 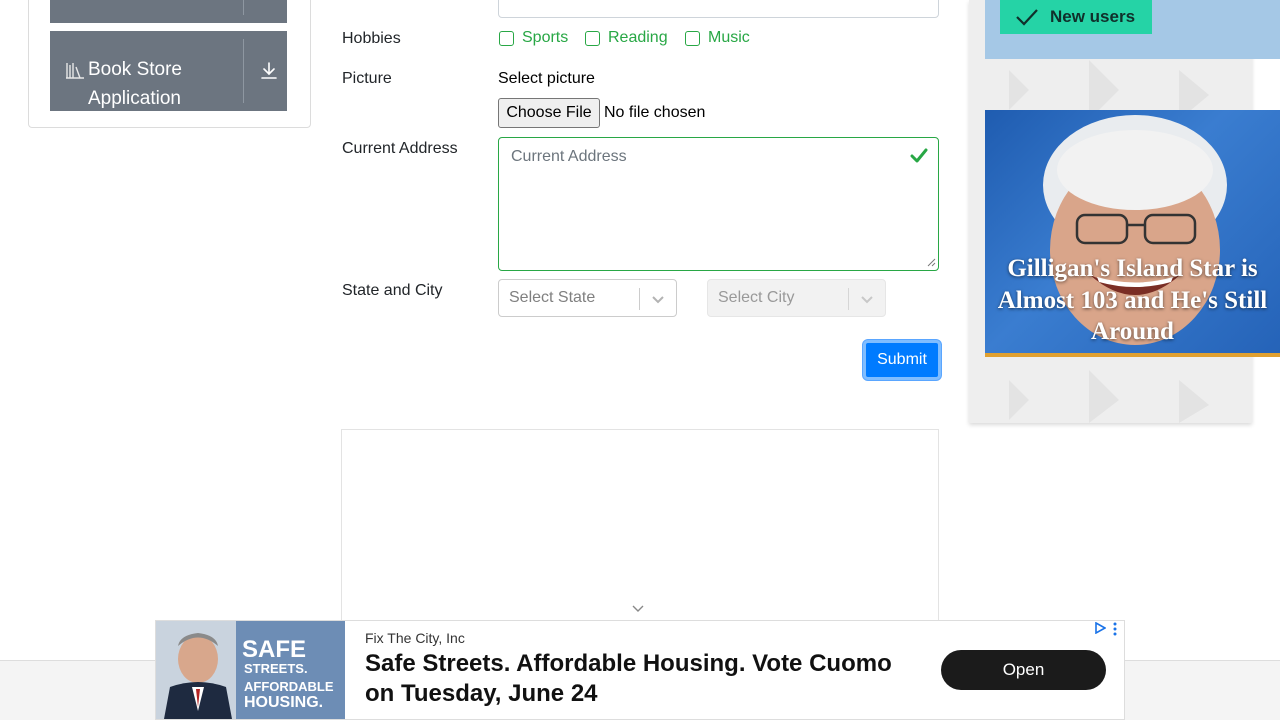 I want to click on image-text-streets: STREETS., so click(x=276, y=668).